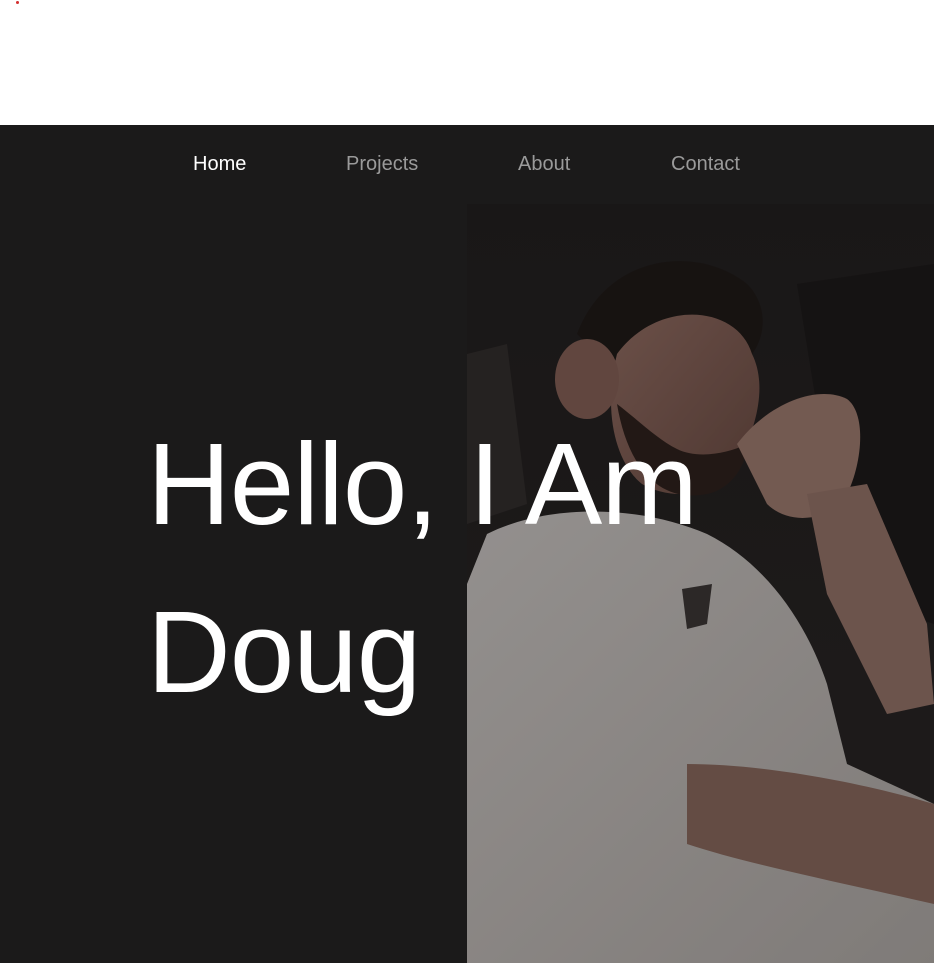 The image size is (934, 963). Describe the element at coordinates (219, 164) in the screenshot. I see `nav-home-link: Home` at that location.